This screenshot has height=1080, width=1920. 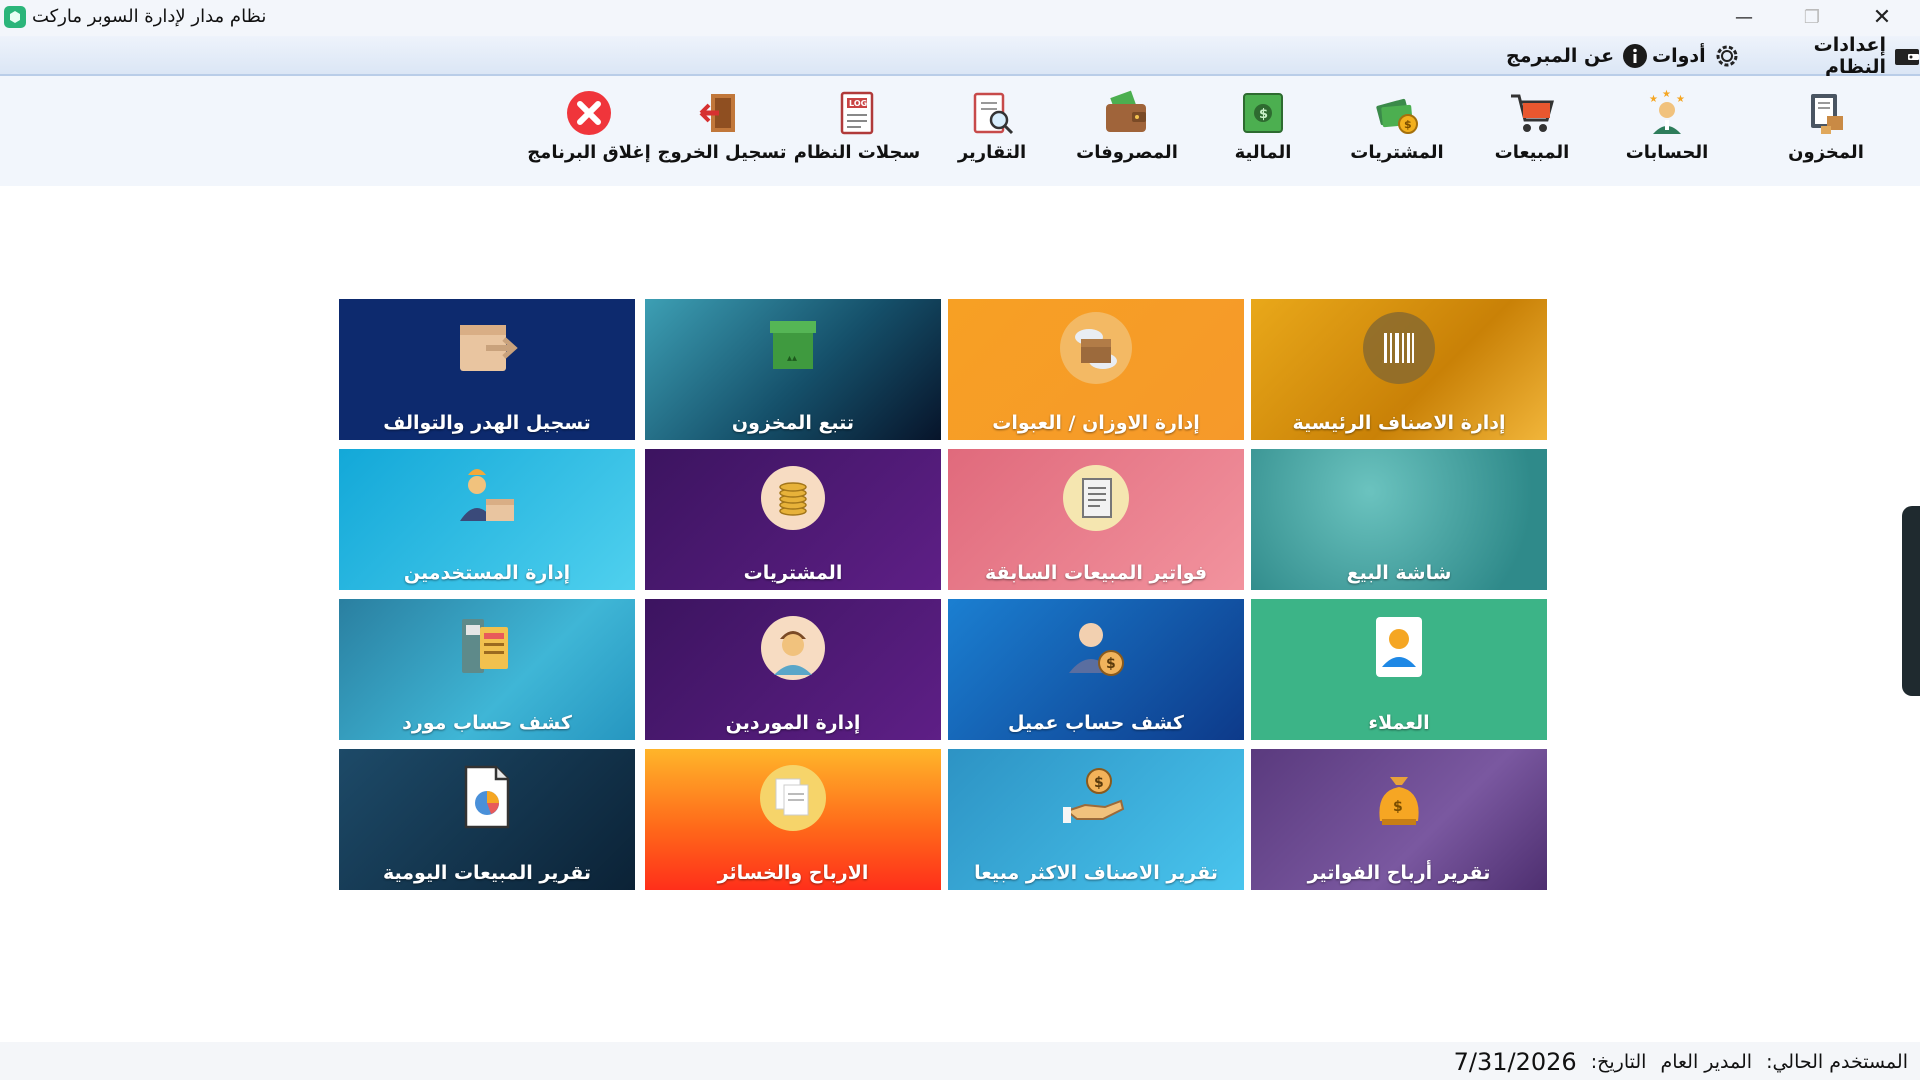 I want to click on toolbar-inventory-button: المخزون, so click(x=1826, y=131).